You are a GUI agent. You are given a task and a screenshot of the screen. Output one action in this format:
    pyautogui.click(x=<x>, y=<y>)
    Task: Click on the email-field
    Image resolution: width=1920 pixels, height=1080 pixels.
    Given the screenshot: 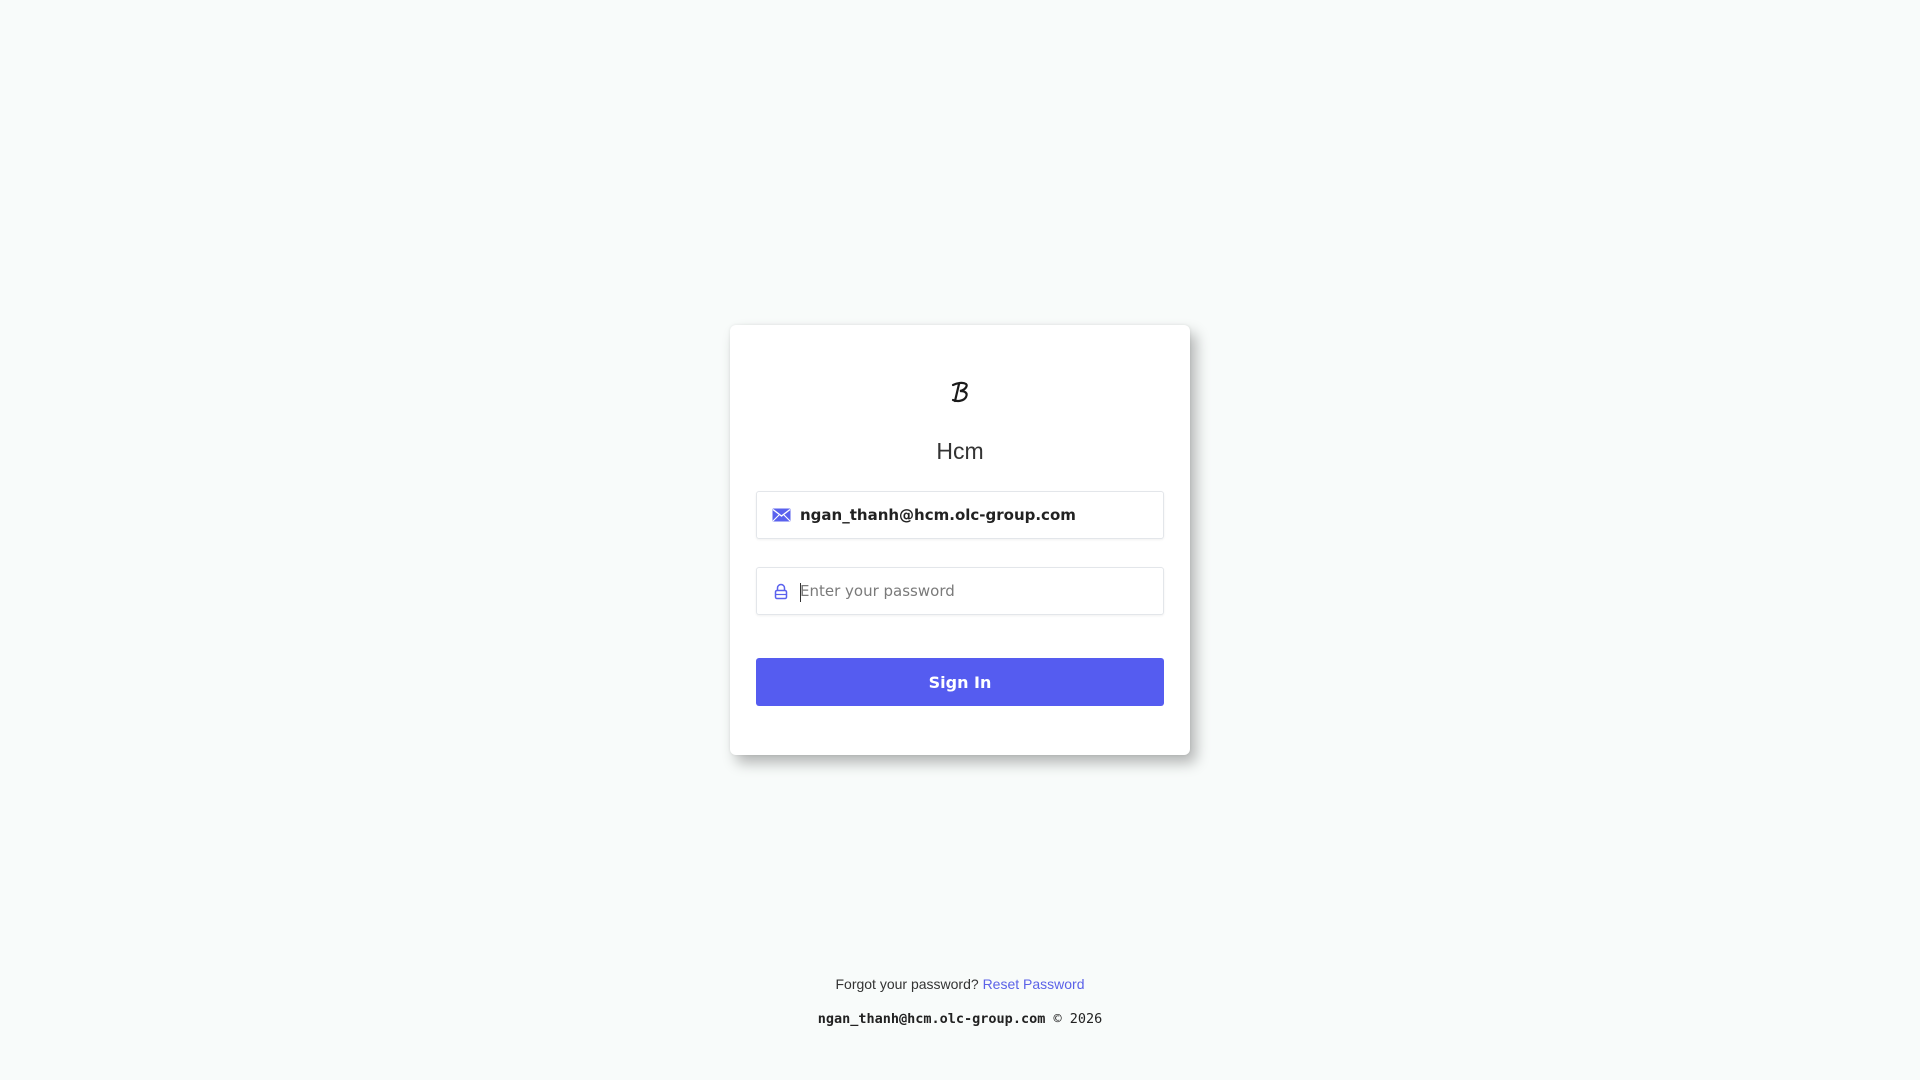 What is the action you would take?
    pyautogui.click(x=960, y=515)
    